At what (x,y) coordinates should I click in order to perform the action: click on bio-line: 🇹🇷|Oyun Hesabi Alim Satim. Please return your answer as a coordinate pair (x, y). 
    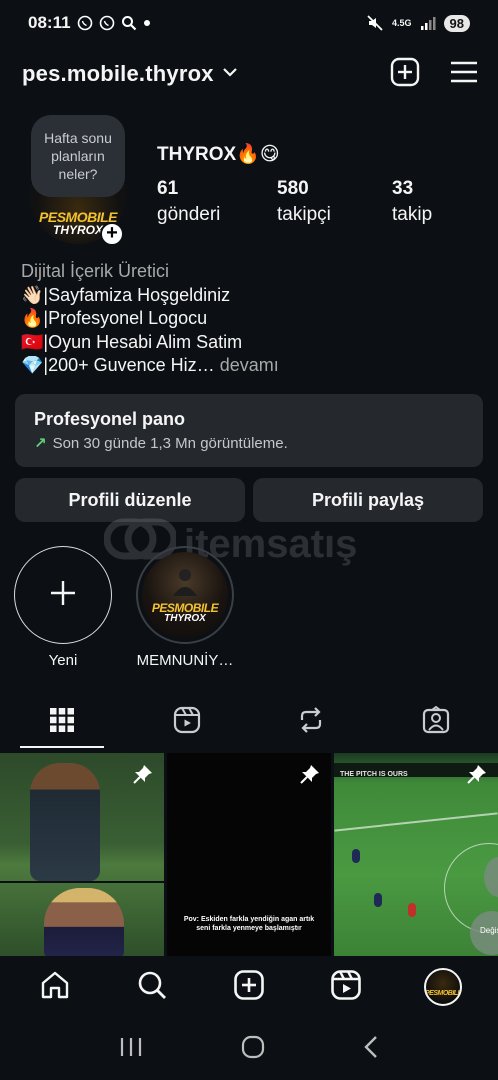
    Looking at the image, I should click on (132, 341).